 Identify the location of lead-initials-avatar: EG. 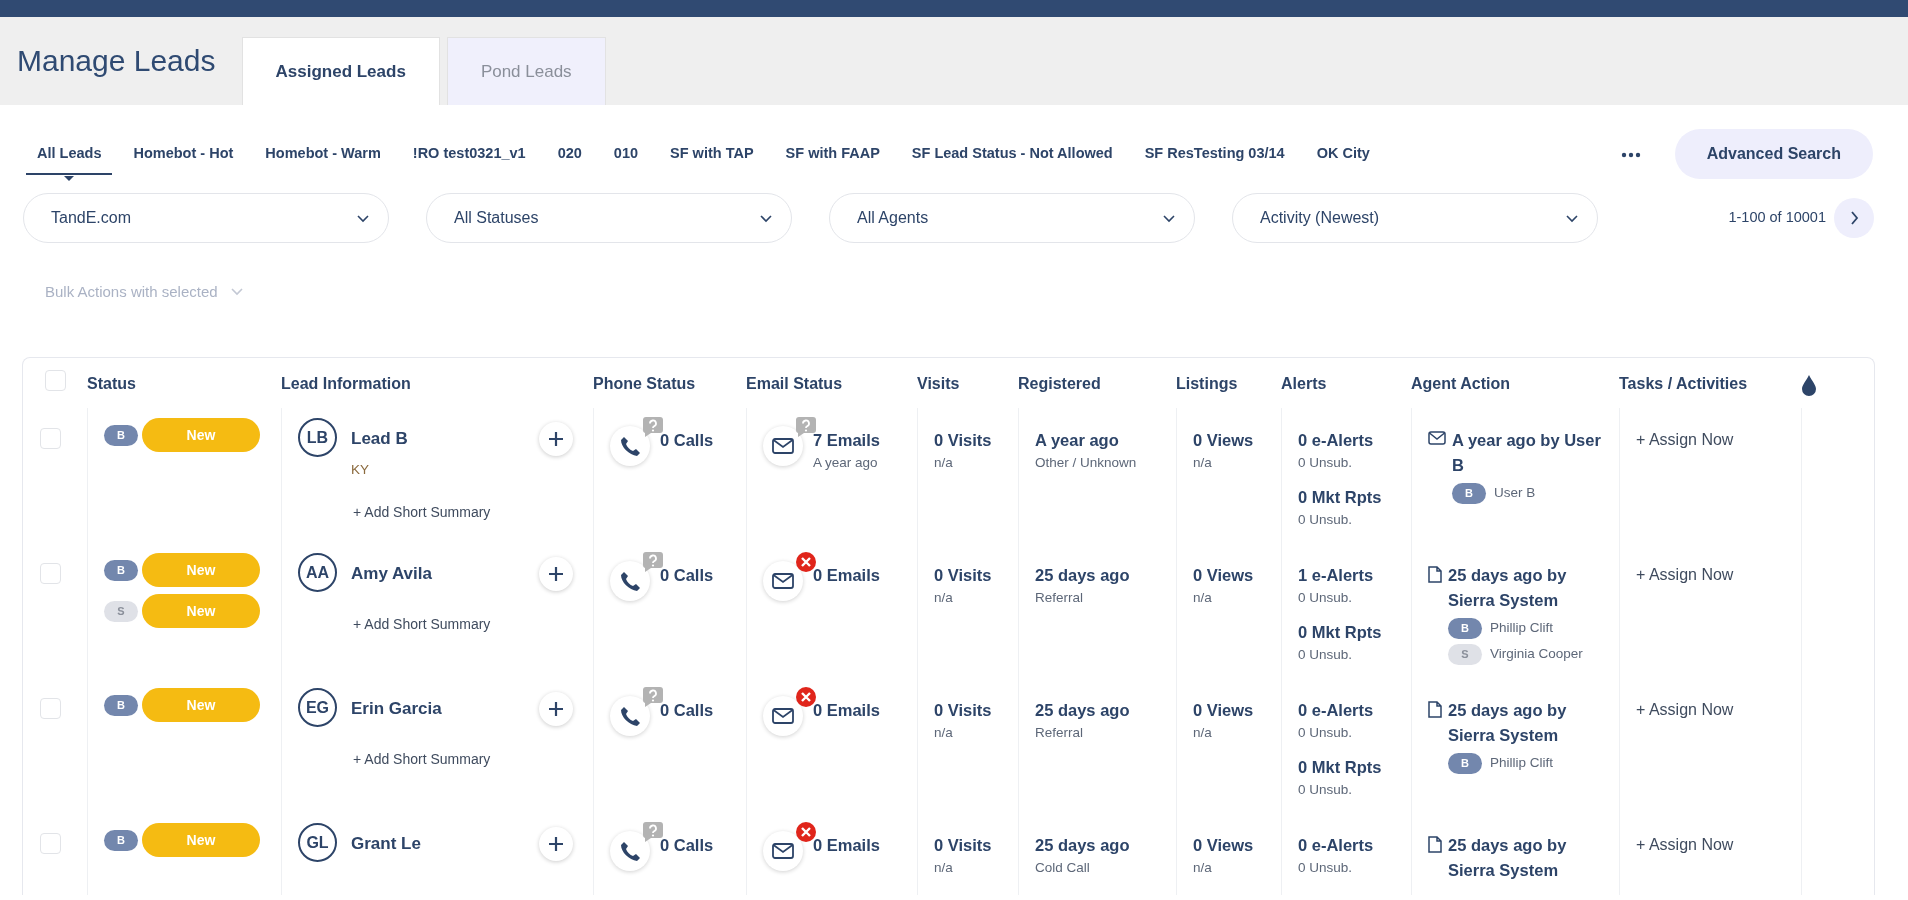
(317, 707).